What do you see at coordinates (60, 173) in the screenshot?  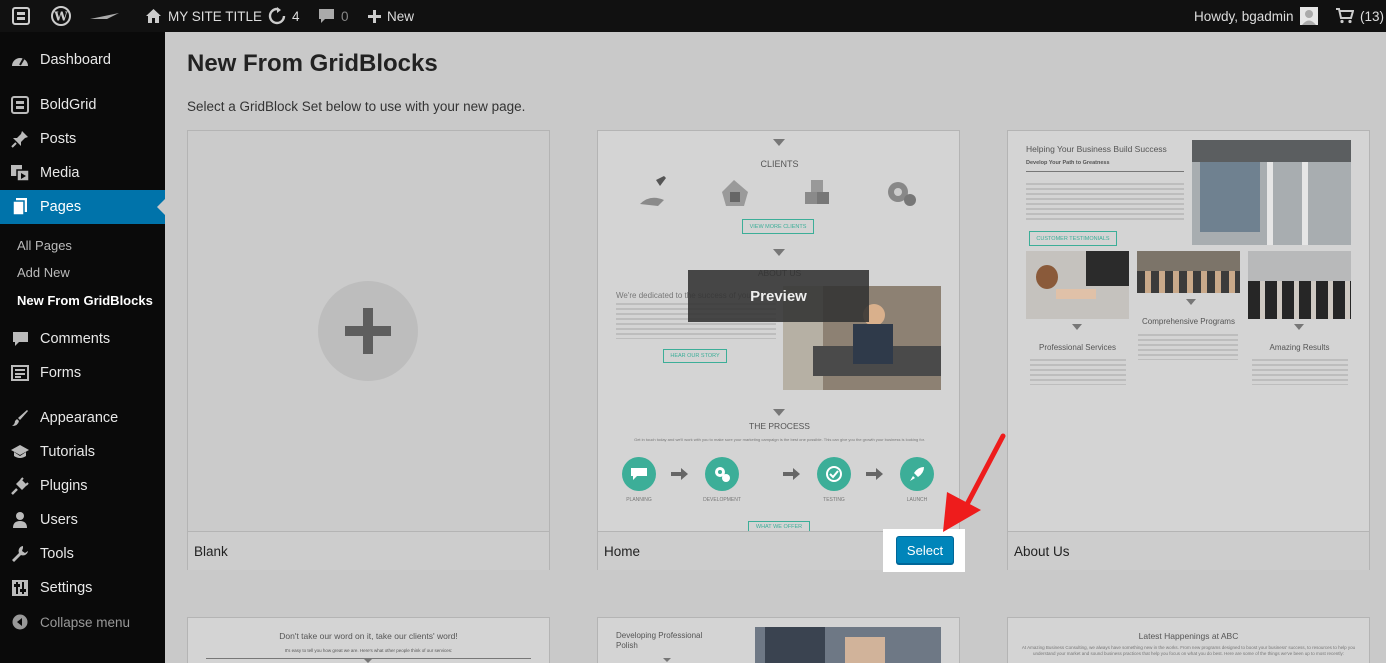 I see `sidebar-item-label: Media` at bounding box center [60, 173].